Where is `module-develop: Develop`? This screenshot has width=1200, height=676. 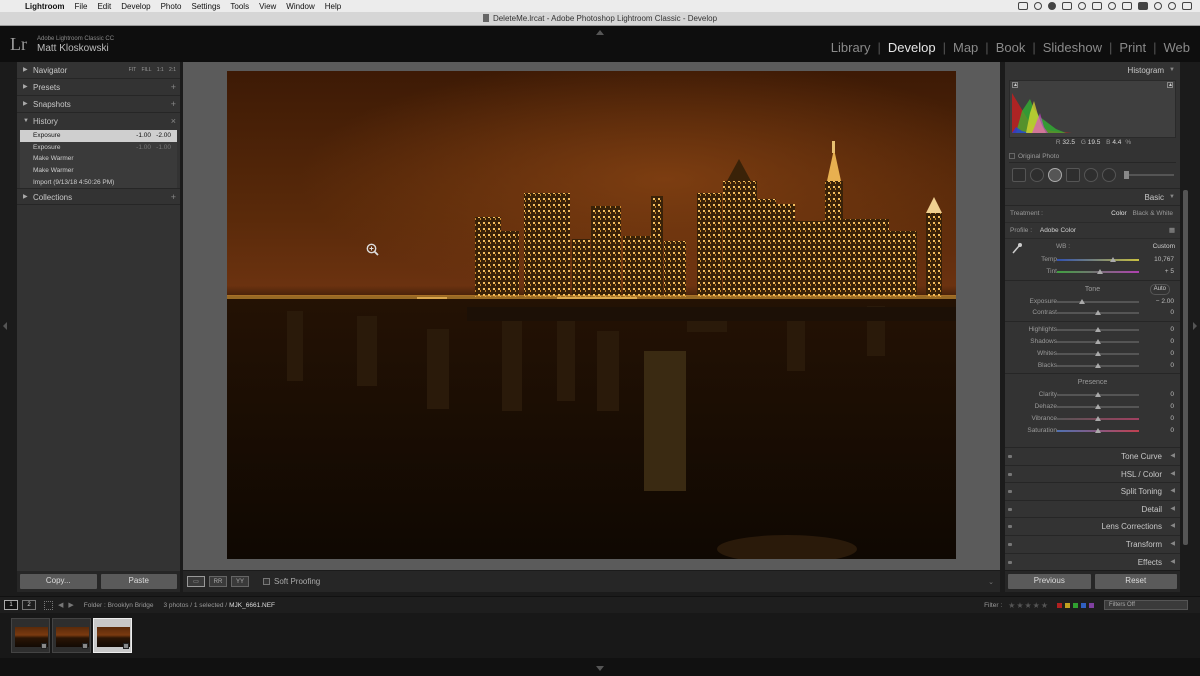
module-develop: Develop is located at coordinates (912, 47).